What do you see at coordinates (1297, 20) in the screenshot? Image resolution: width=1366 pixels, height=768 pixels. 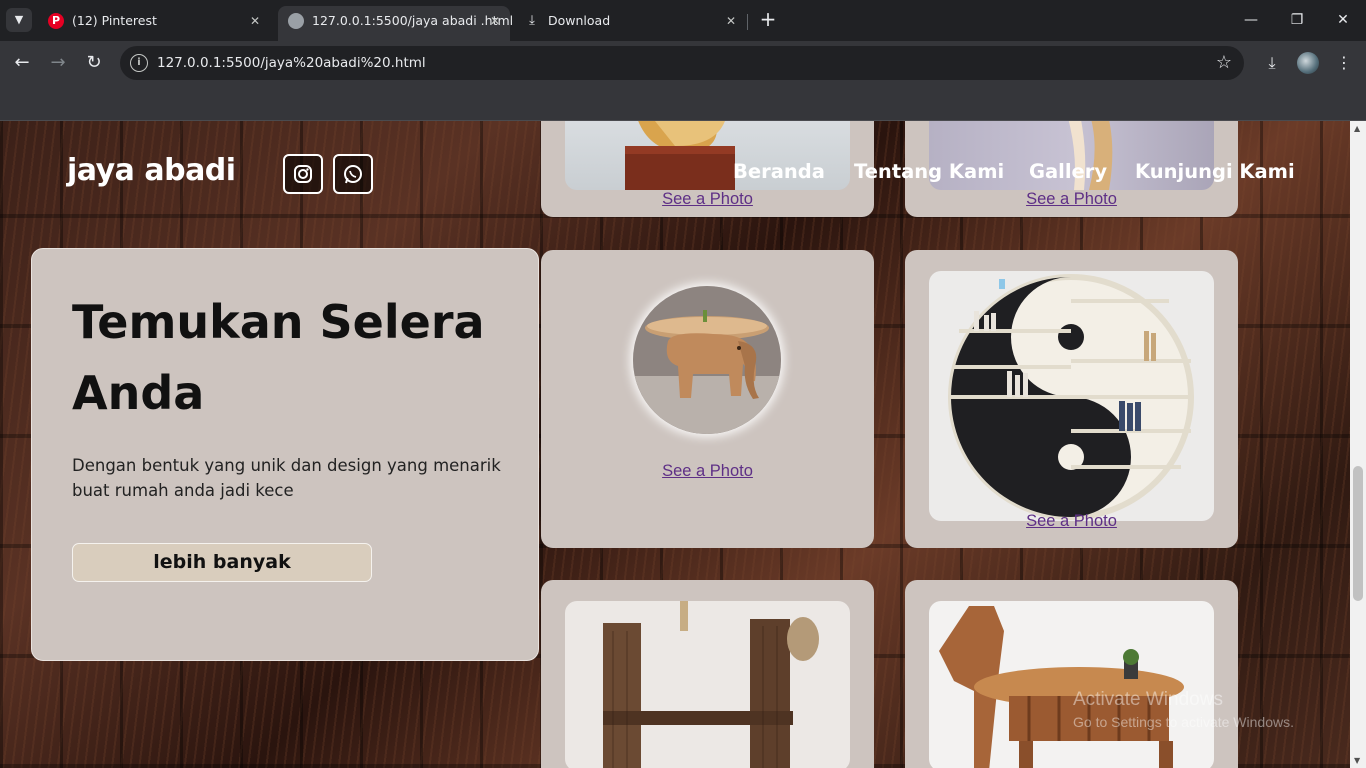 I see `restore-button: ❐` at bounding box center [1297, 20].